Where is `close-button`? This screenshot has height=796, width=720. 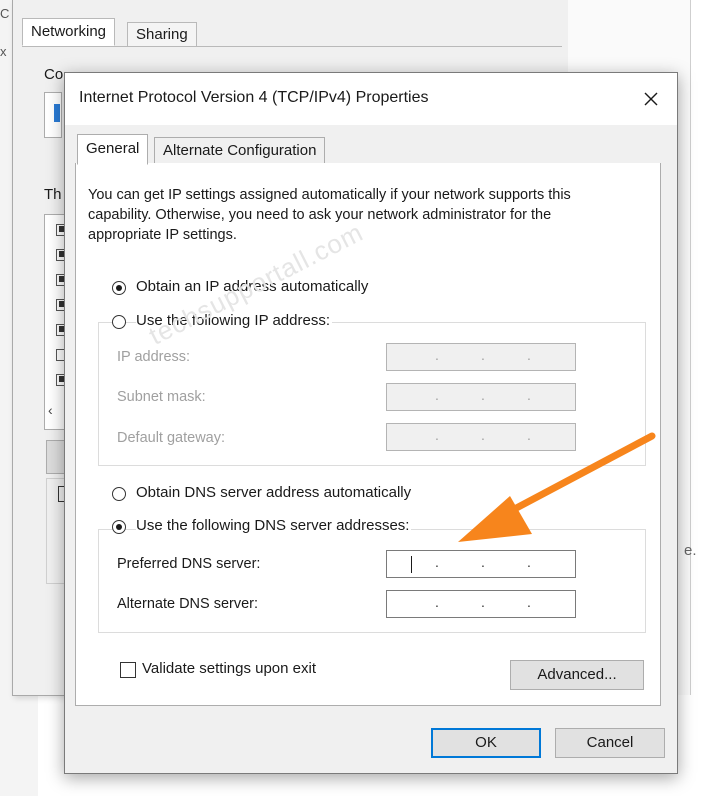
close-button is located at coordinates (651, 99).